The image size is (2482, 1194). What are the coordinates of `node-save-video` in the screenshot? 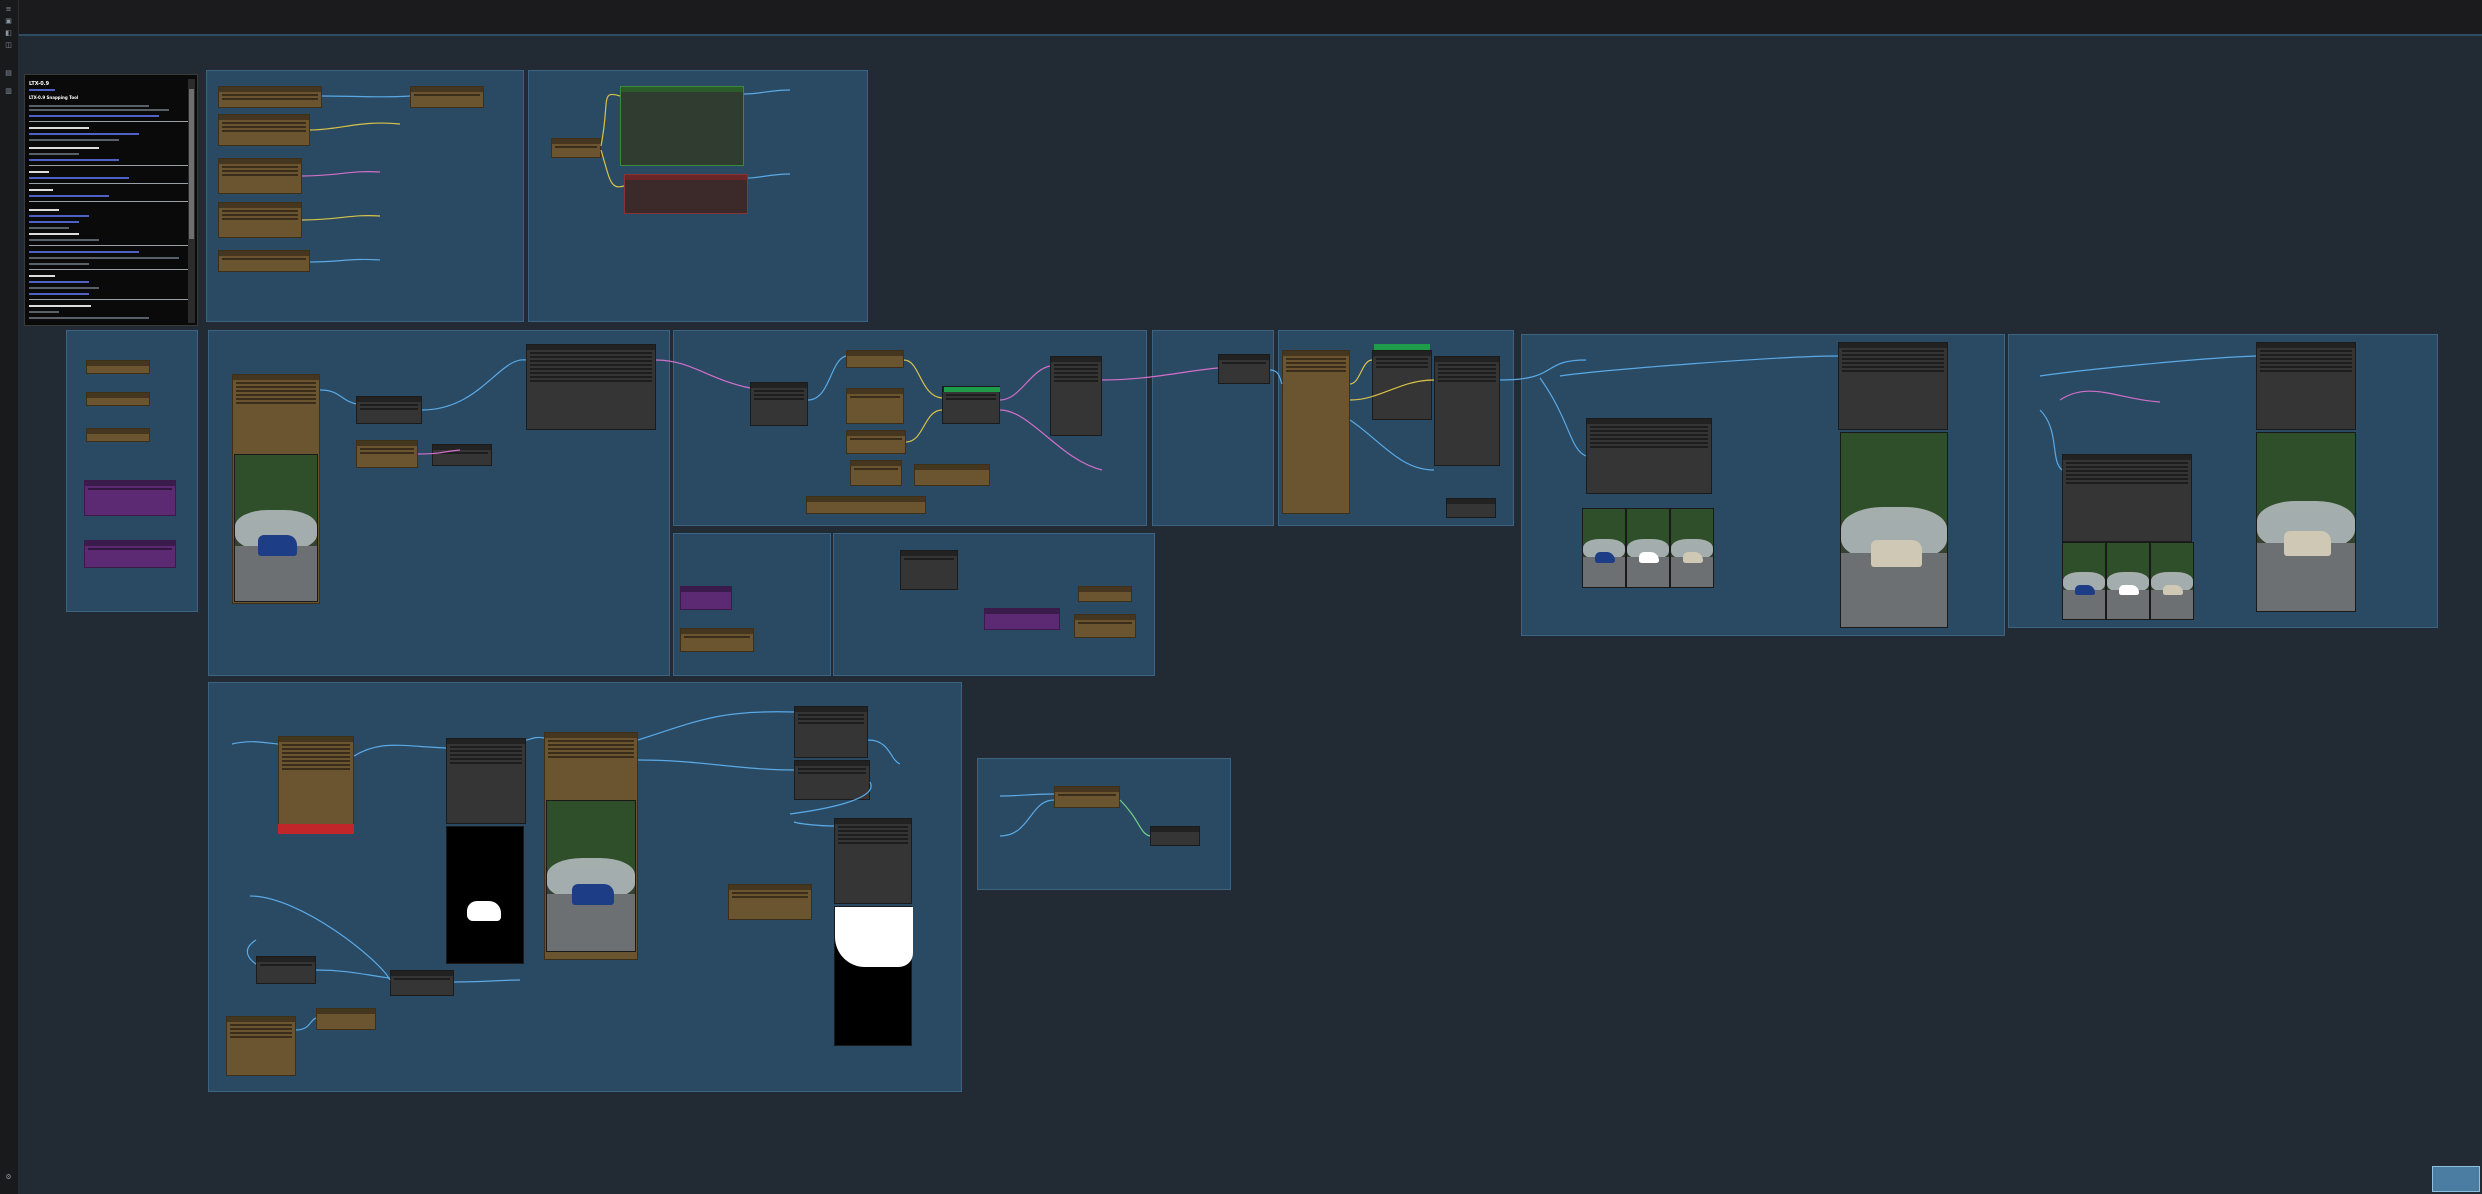 It's located at (1087, 797).